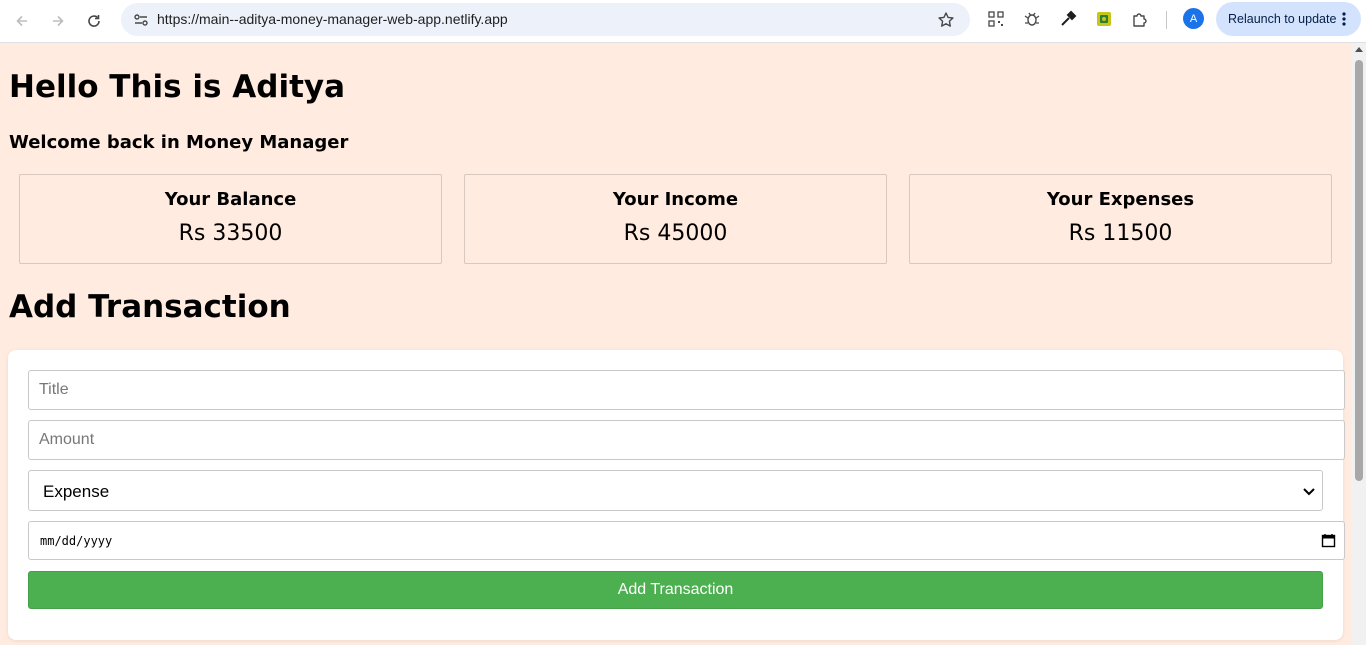  Describe the element at coordinates (675, 219) in the screenshot. I see `income-card: Your Income Rs 45000` at that location.